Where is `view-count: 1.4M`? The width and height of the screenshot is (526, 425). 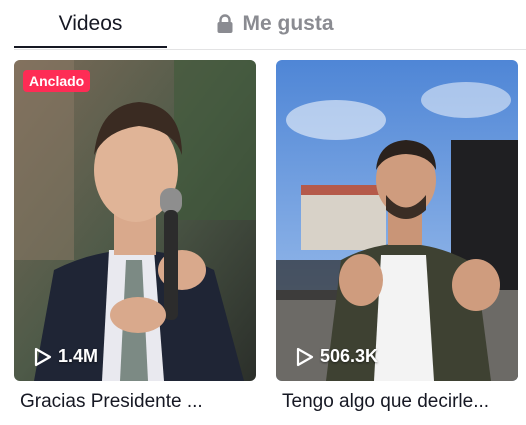
view-count: 1.4M is located at coordinates (66, 356).